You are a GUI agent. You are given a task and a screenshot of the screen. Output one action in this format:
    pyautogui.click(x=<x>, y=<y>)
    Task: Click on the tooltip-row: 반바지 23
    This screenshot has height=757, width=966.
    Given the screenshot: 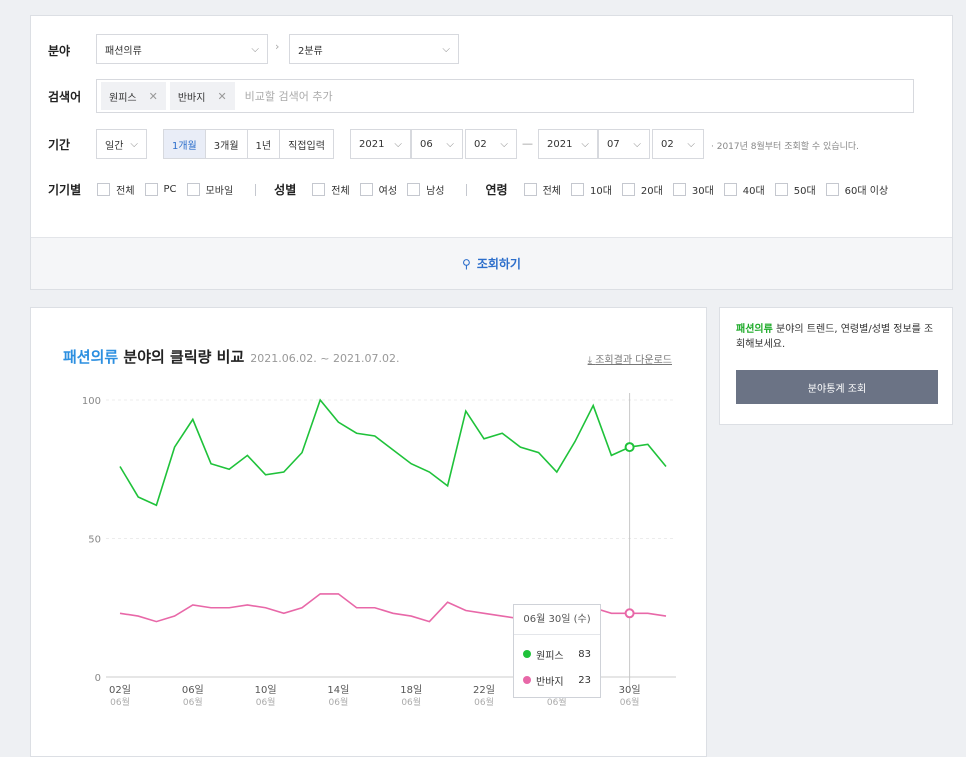 What is the action you would take?
    pyautogui.click(x=557, y=680)
    